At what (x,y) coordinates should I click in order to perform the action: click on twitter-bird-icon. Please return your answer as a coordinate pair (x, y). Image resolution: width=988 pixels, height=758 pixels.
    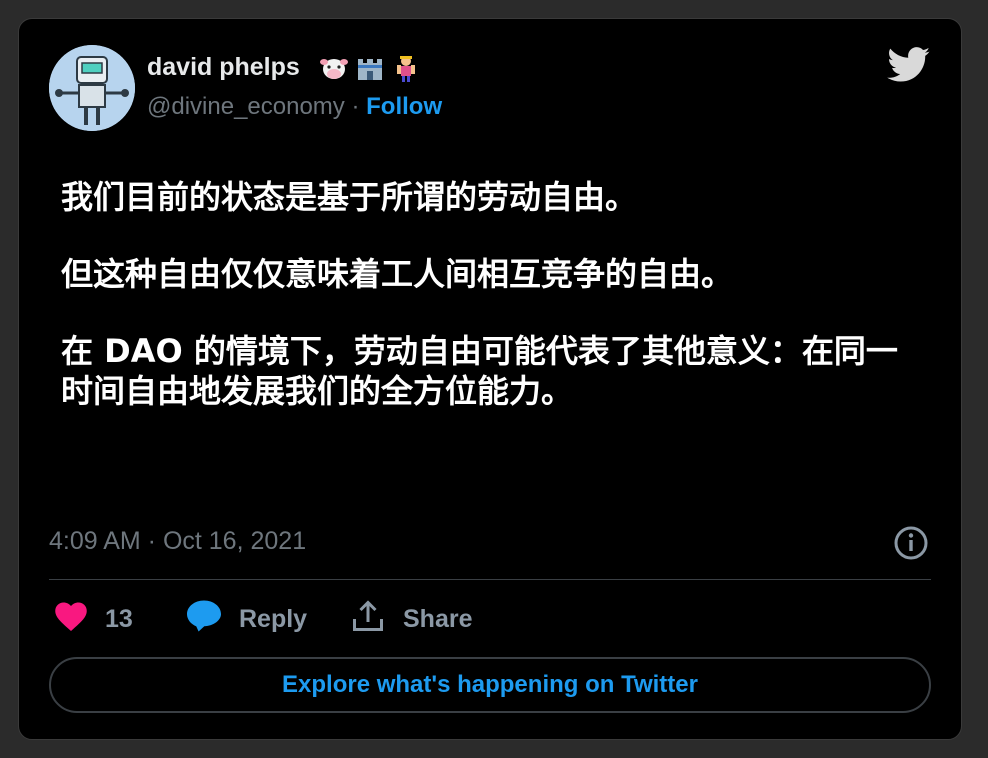
    Looking at the image, I should click on (909, 65).